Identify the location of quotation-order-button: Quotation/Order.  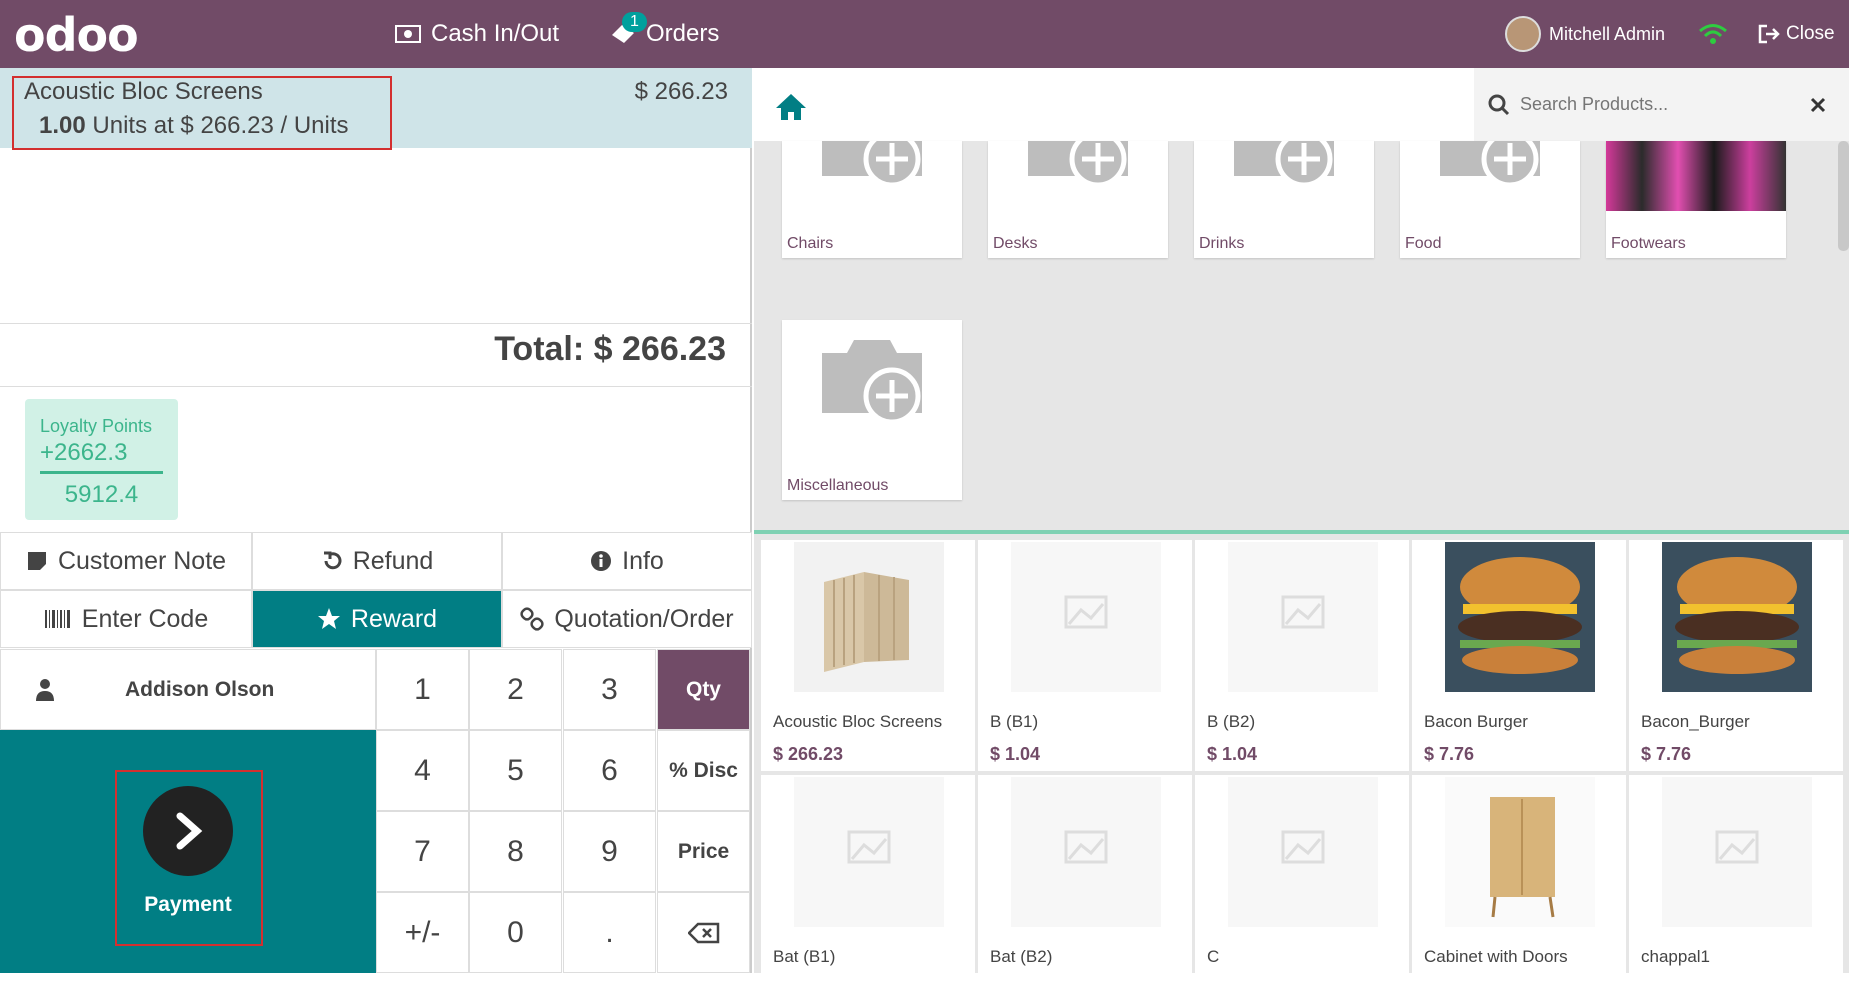
(627, 619).